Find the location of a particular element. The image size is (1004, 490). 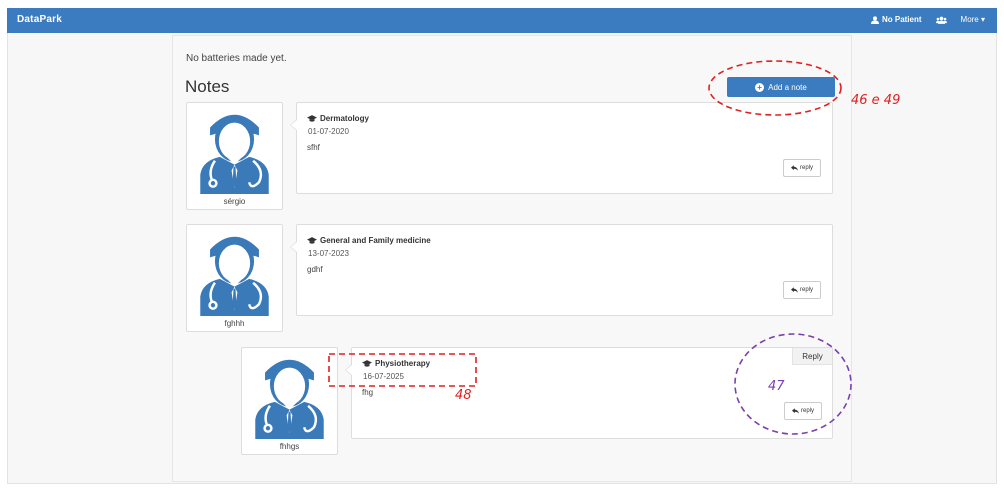

note-specialty: Physiotherapy is located at coordinates (396, 363).